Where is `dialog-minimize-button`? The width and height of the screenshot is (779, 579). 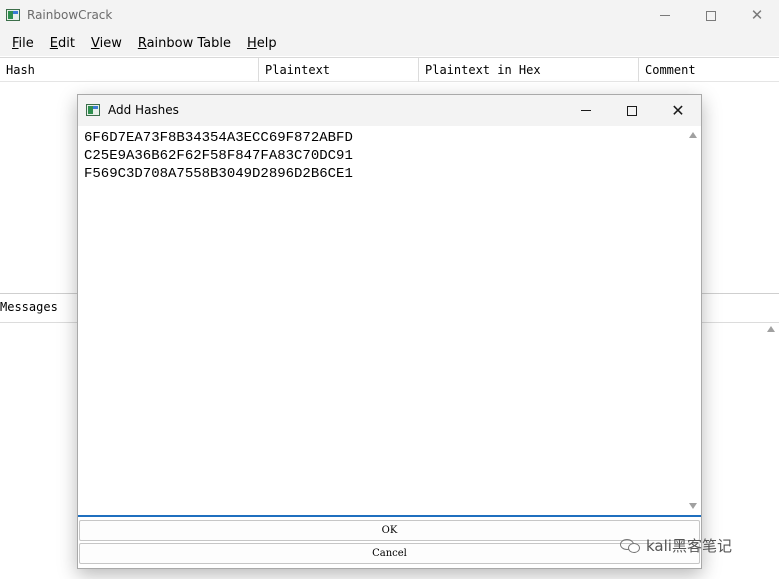 dialog-minimize-button is located at coordinates (586, 110).